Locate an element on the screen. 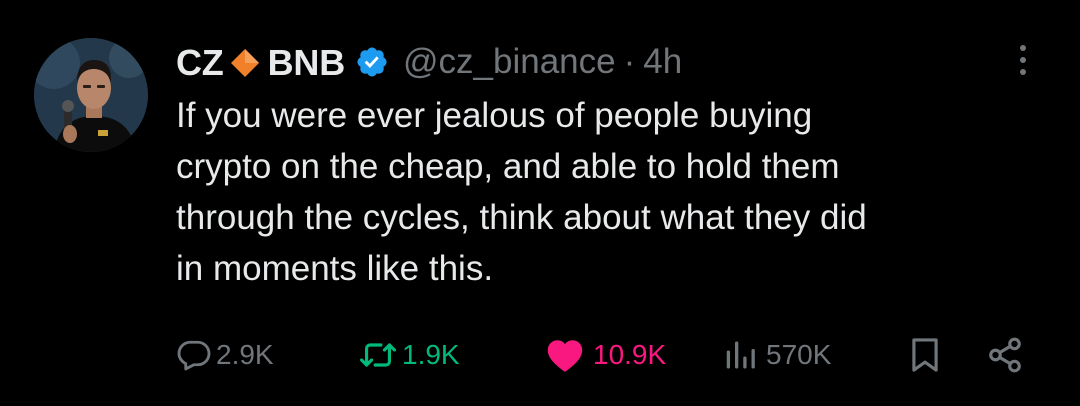 This screenshot has height=406, width=1080. reply-icon is located at coordinates (194, 355).